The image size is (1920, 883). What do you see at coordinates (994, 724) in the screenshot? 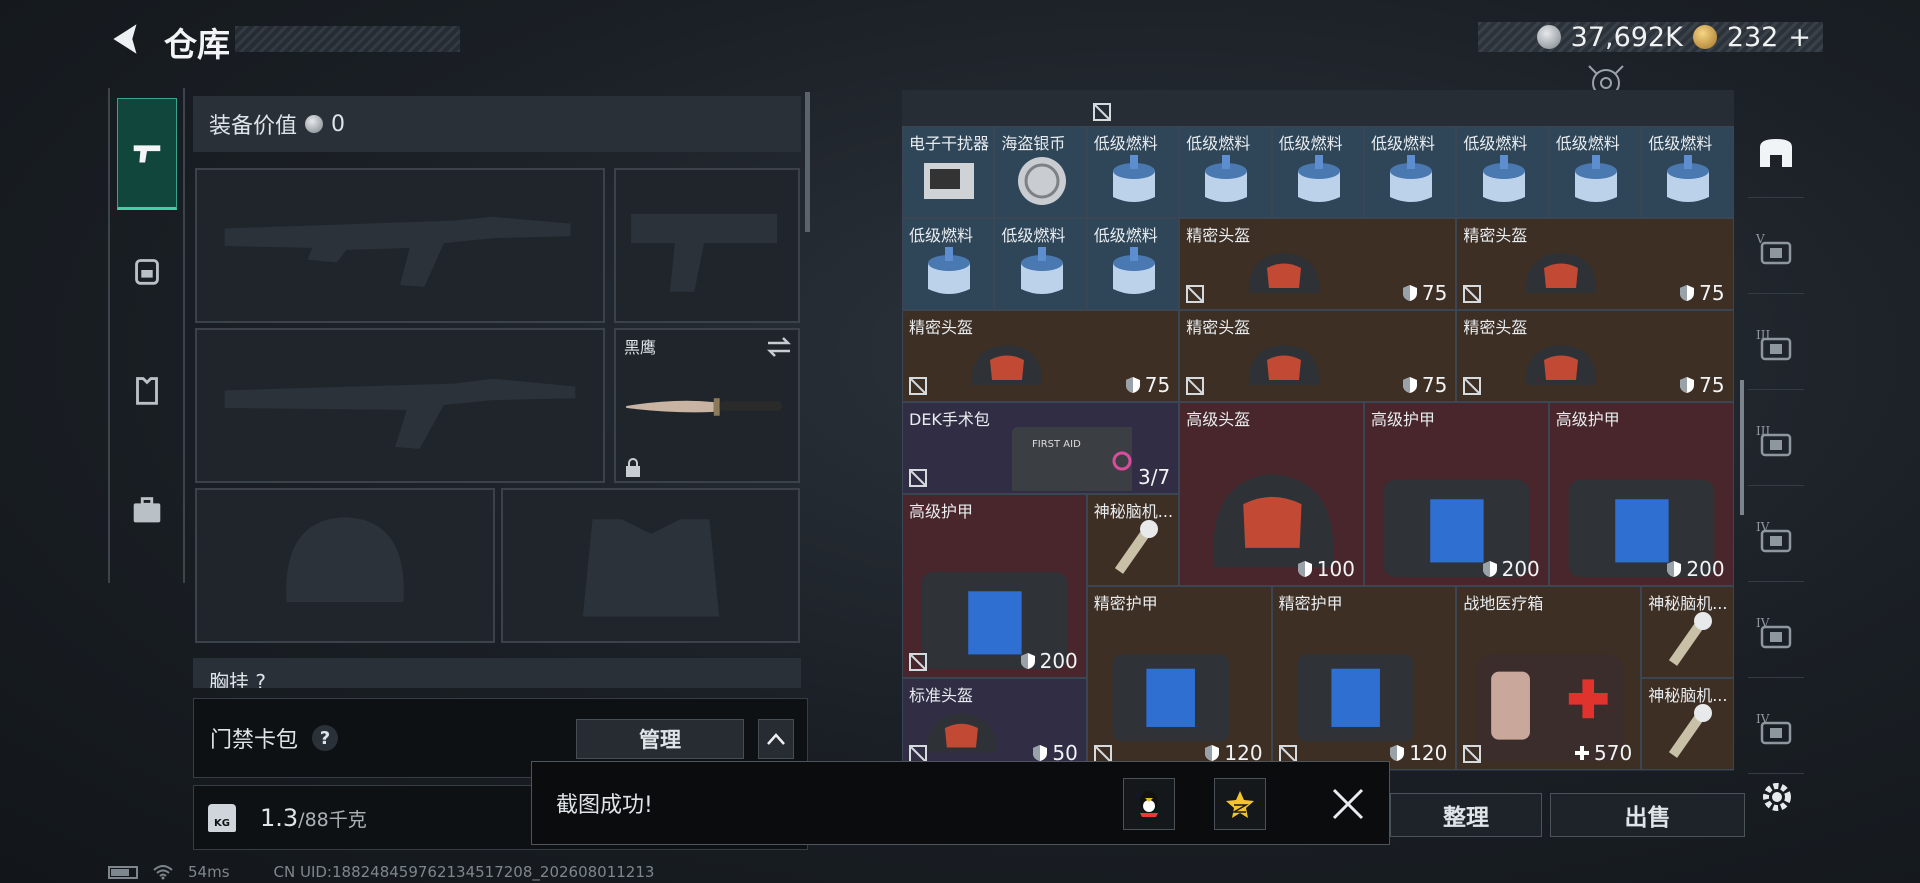
I see `inventory-item: 标准头盔 50` at bounding box center [994, 724].